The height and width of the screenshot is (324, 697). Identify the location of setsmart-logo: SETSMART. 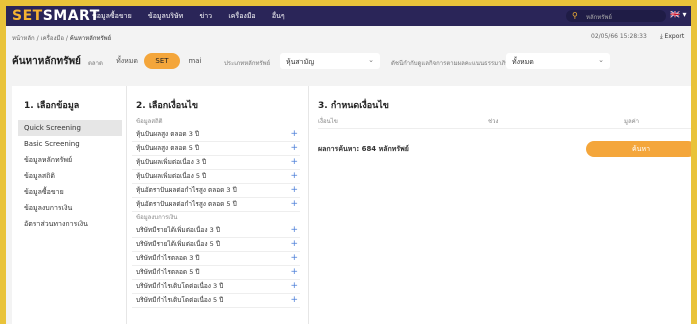
(56, 16).